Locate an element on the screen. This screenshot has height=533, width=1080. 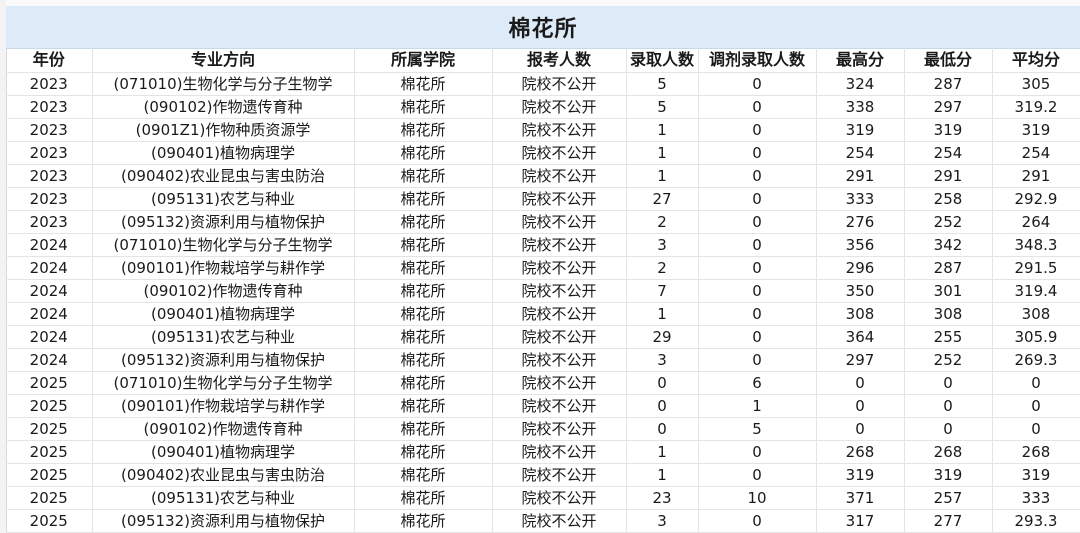
cell-max-score: 356 is located at coordinates (860, 245).